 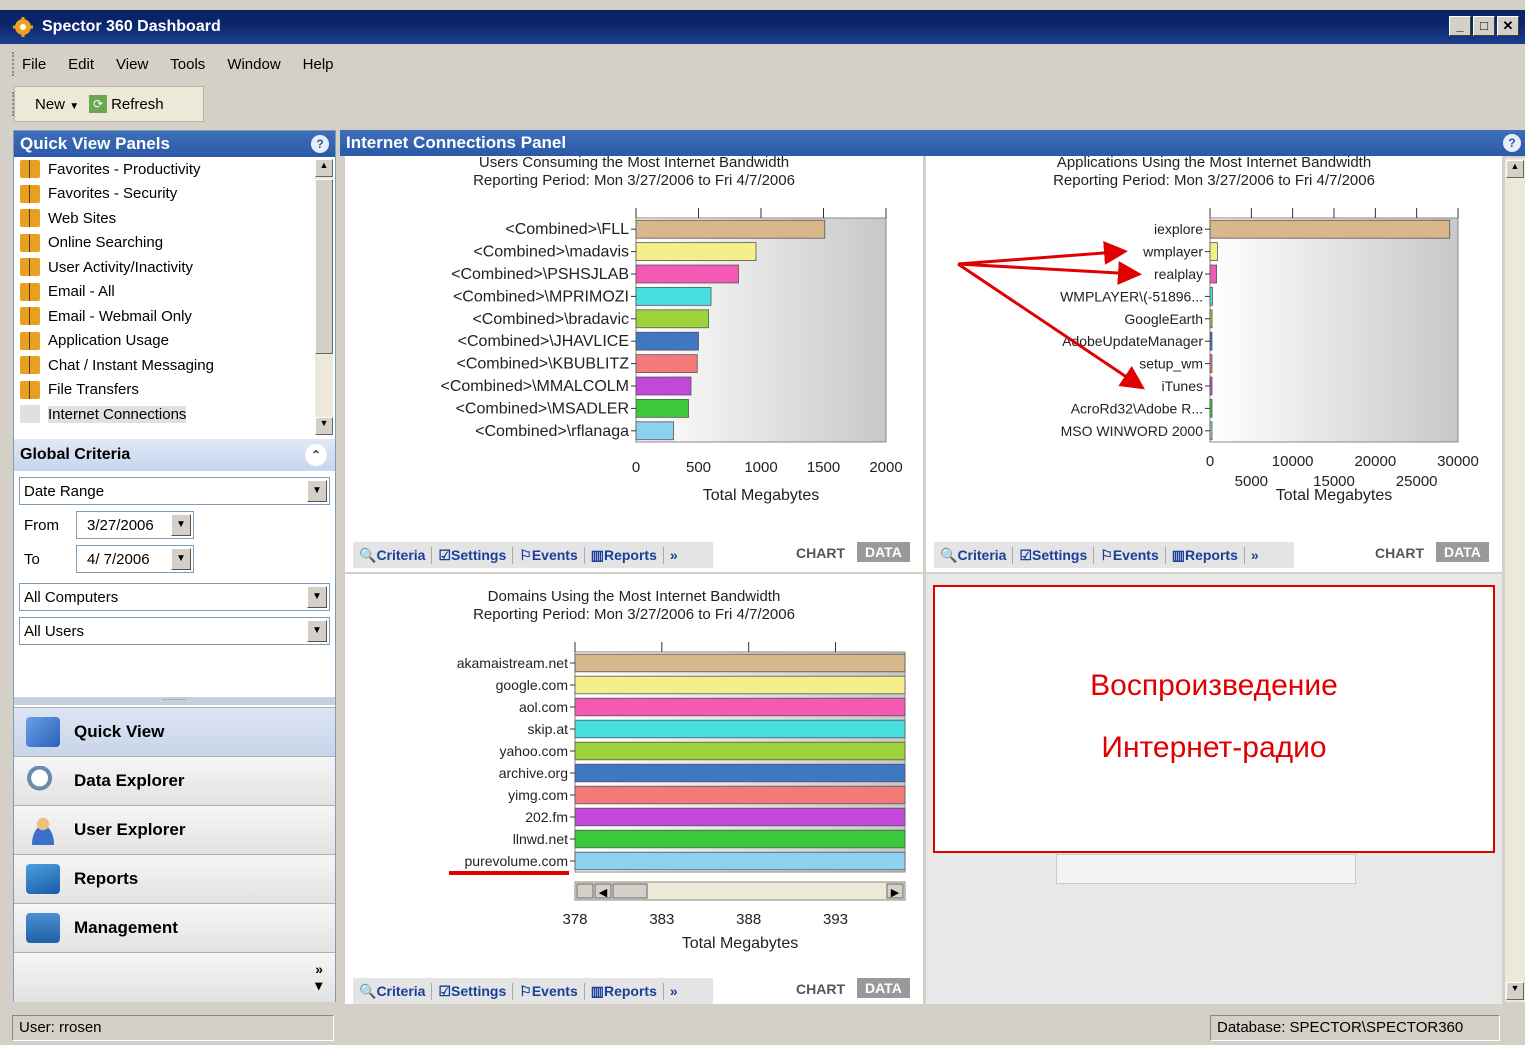 I want to click on users-select: All Users ▼, so click(x=174, y=631).